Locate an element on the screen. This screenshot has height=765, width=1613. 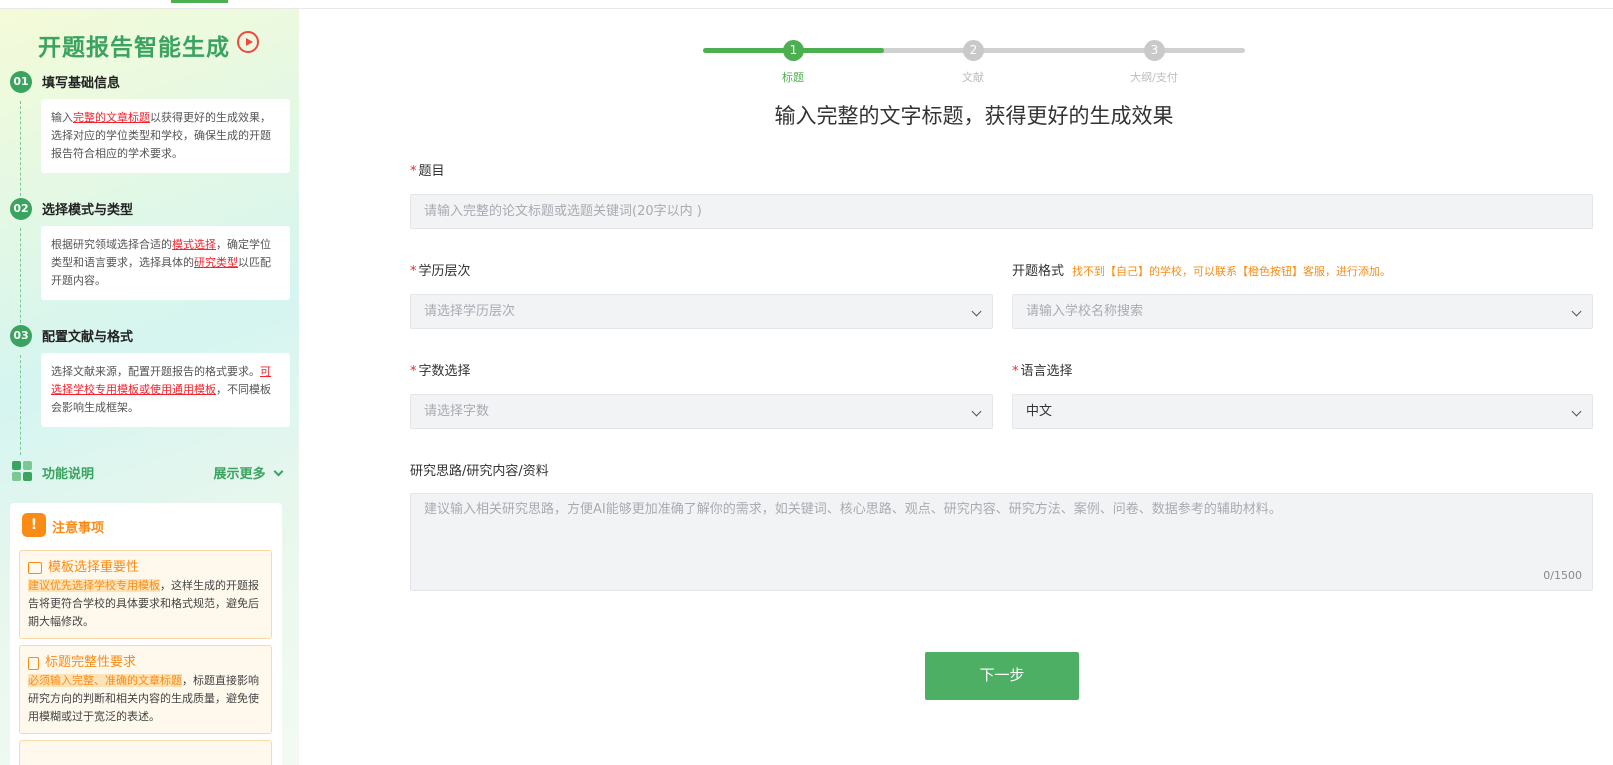
show-more-label: 展示更多 is located at coordinates (239, 474).